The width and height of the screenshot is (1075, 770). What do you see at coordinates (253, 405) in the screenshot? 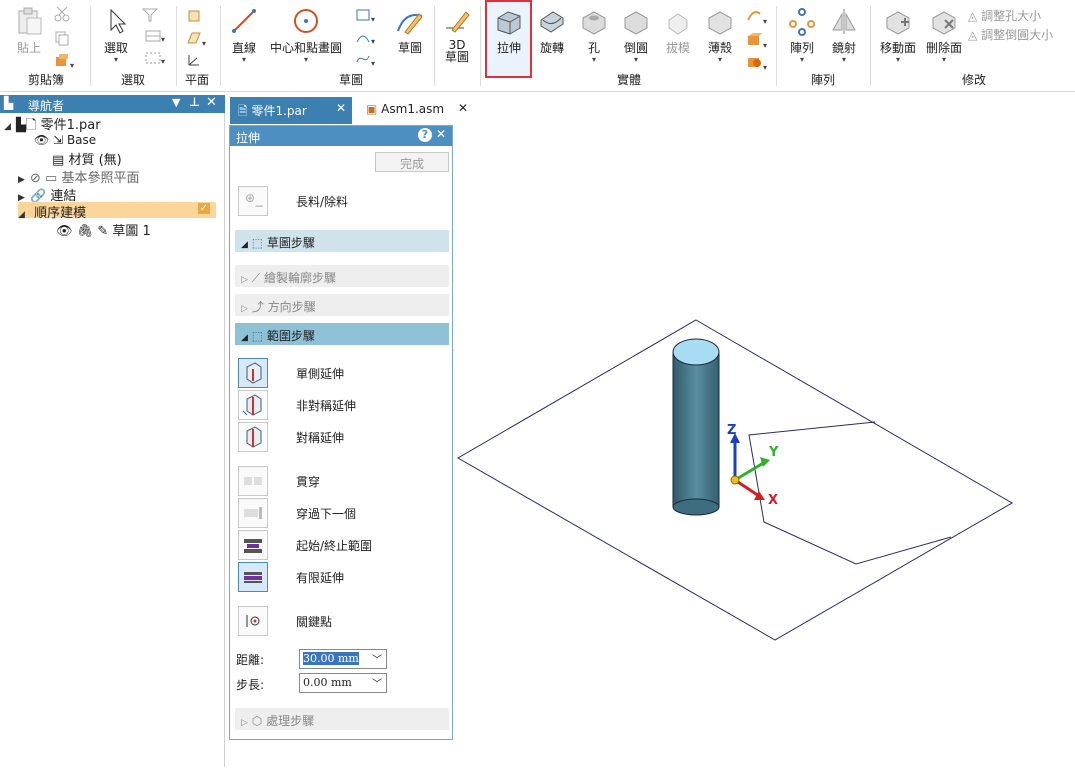
I see `nonsymmetric-icon` at bounding box center [253, 405].